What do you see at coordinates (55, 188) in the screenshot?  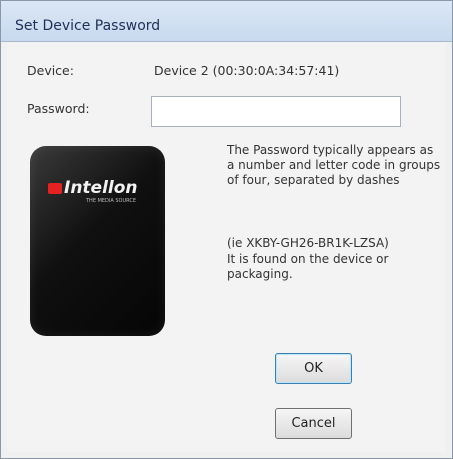 I see `logo-mark-icon` at bounding box center [55, 188].